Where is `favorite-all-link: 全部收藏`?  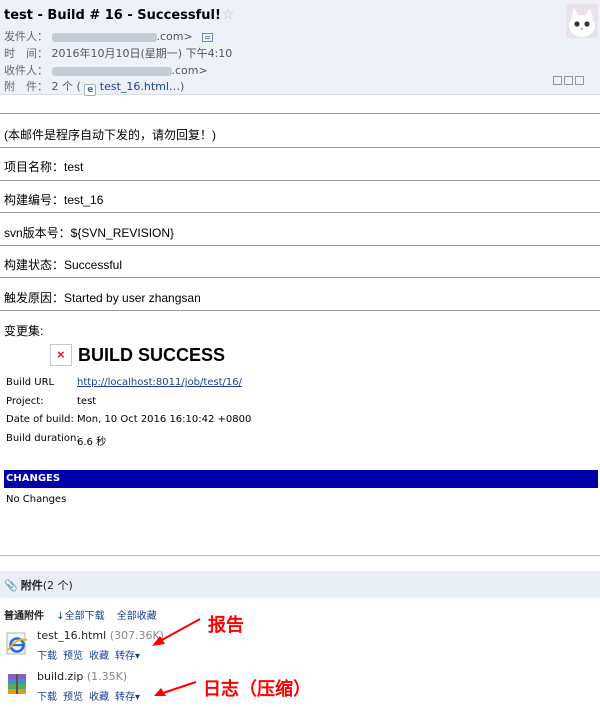
favorite-all-link: 全部收藏 is located at coordinates (137, 616).